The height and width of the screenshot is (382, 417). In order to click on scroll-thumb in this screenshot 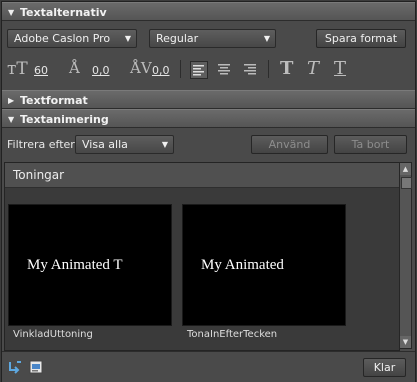, I will do `click(406, 183)`.